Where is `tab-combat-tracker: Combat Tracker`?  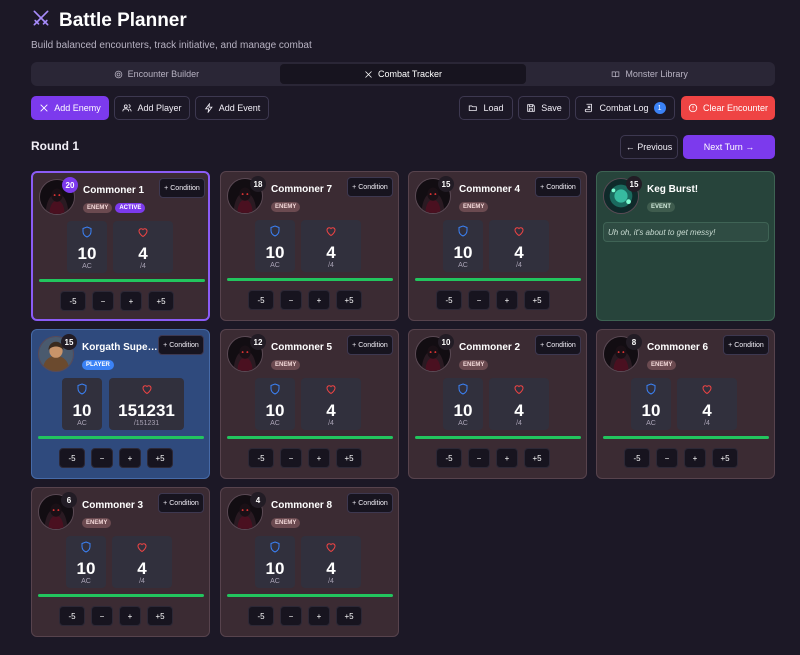
tab-combat-tracker: Combat Tracker is located at coordinates (403, 74).